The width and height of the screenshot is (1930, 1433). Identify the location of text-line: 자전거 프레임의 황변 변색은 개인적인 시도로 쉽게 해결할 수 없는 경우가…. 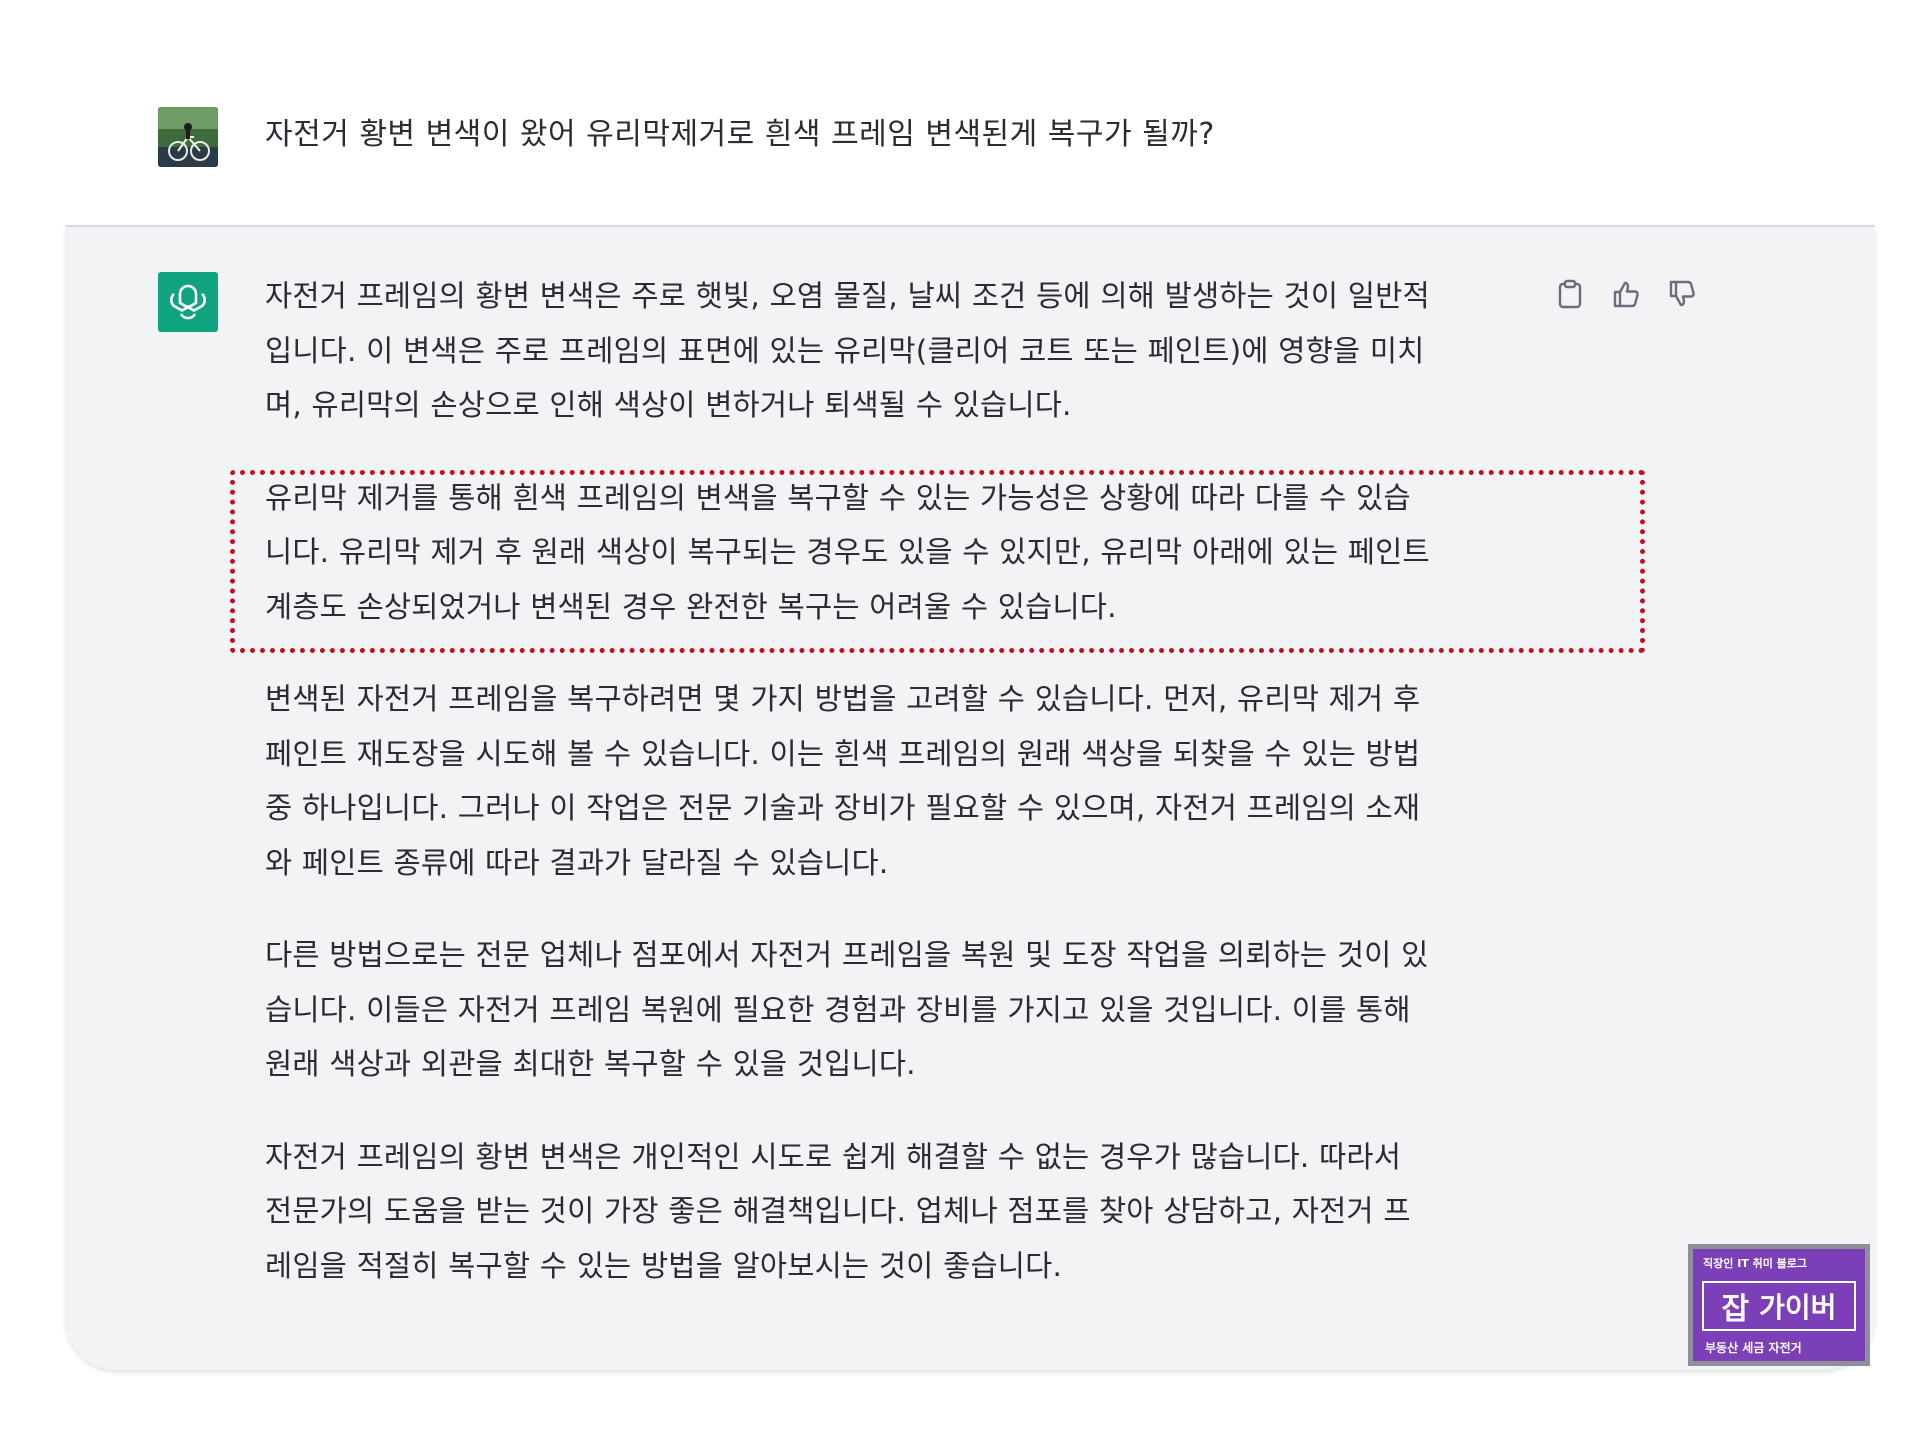
(833, 1156).